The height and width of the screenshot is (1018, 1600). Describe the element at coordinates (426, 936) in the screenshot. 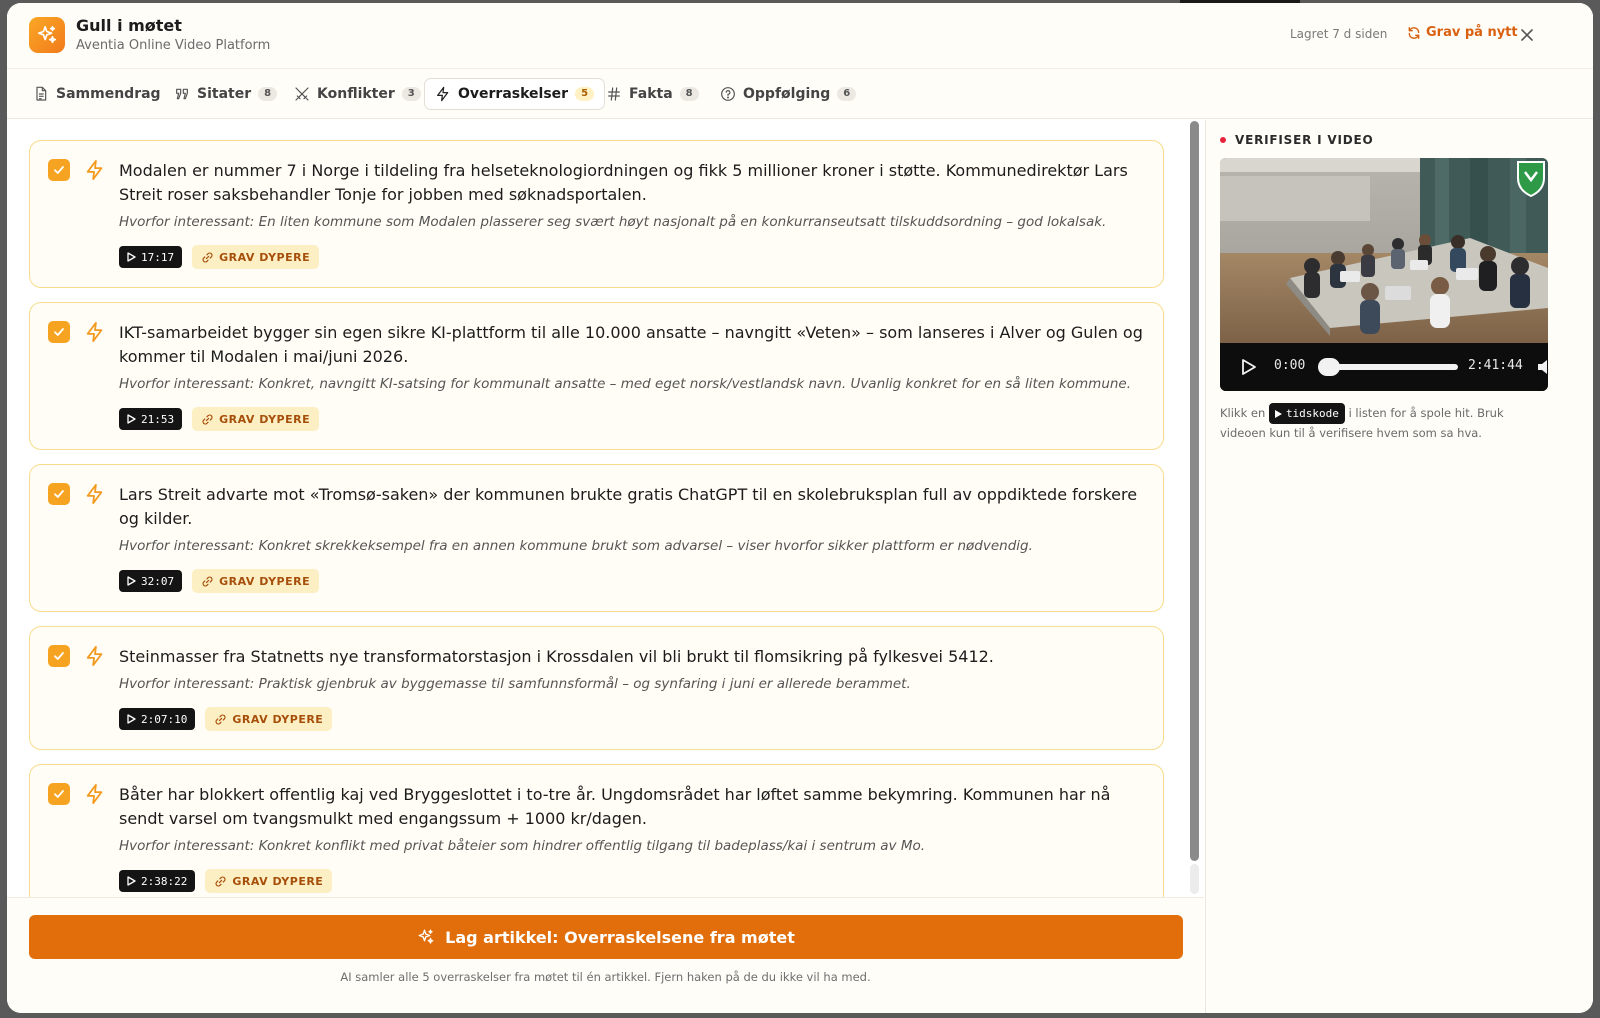

I see `sparkles-icon` at that location.